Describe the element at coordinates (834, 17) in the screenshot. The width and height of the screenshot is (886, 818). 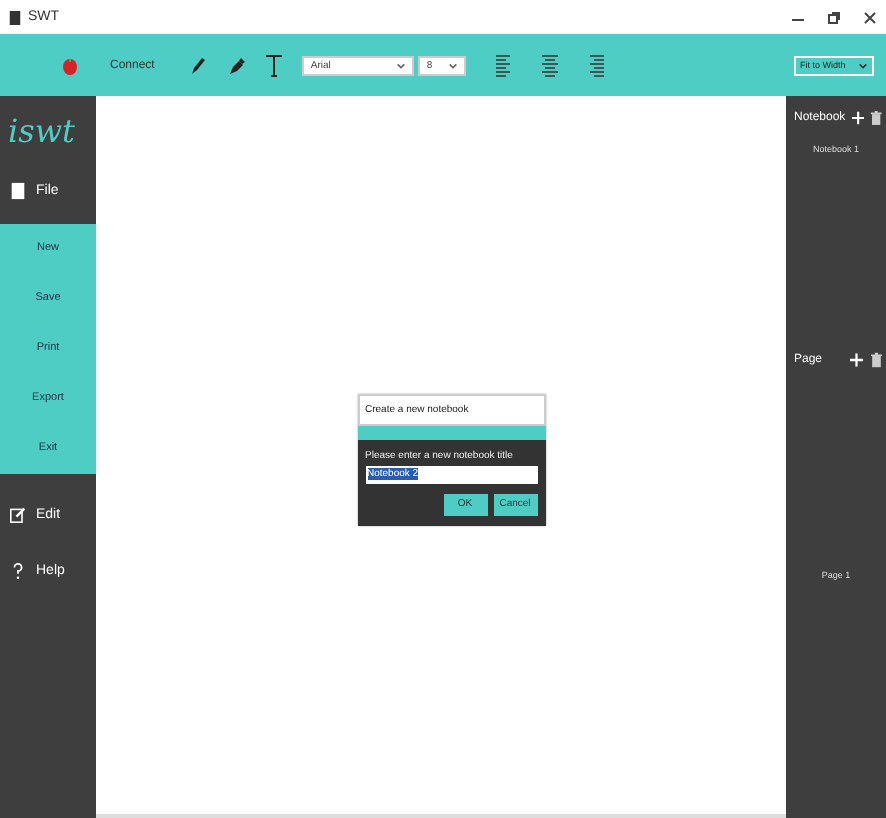
I see `restore-icon` at that location.